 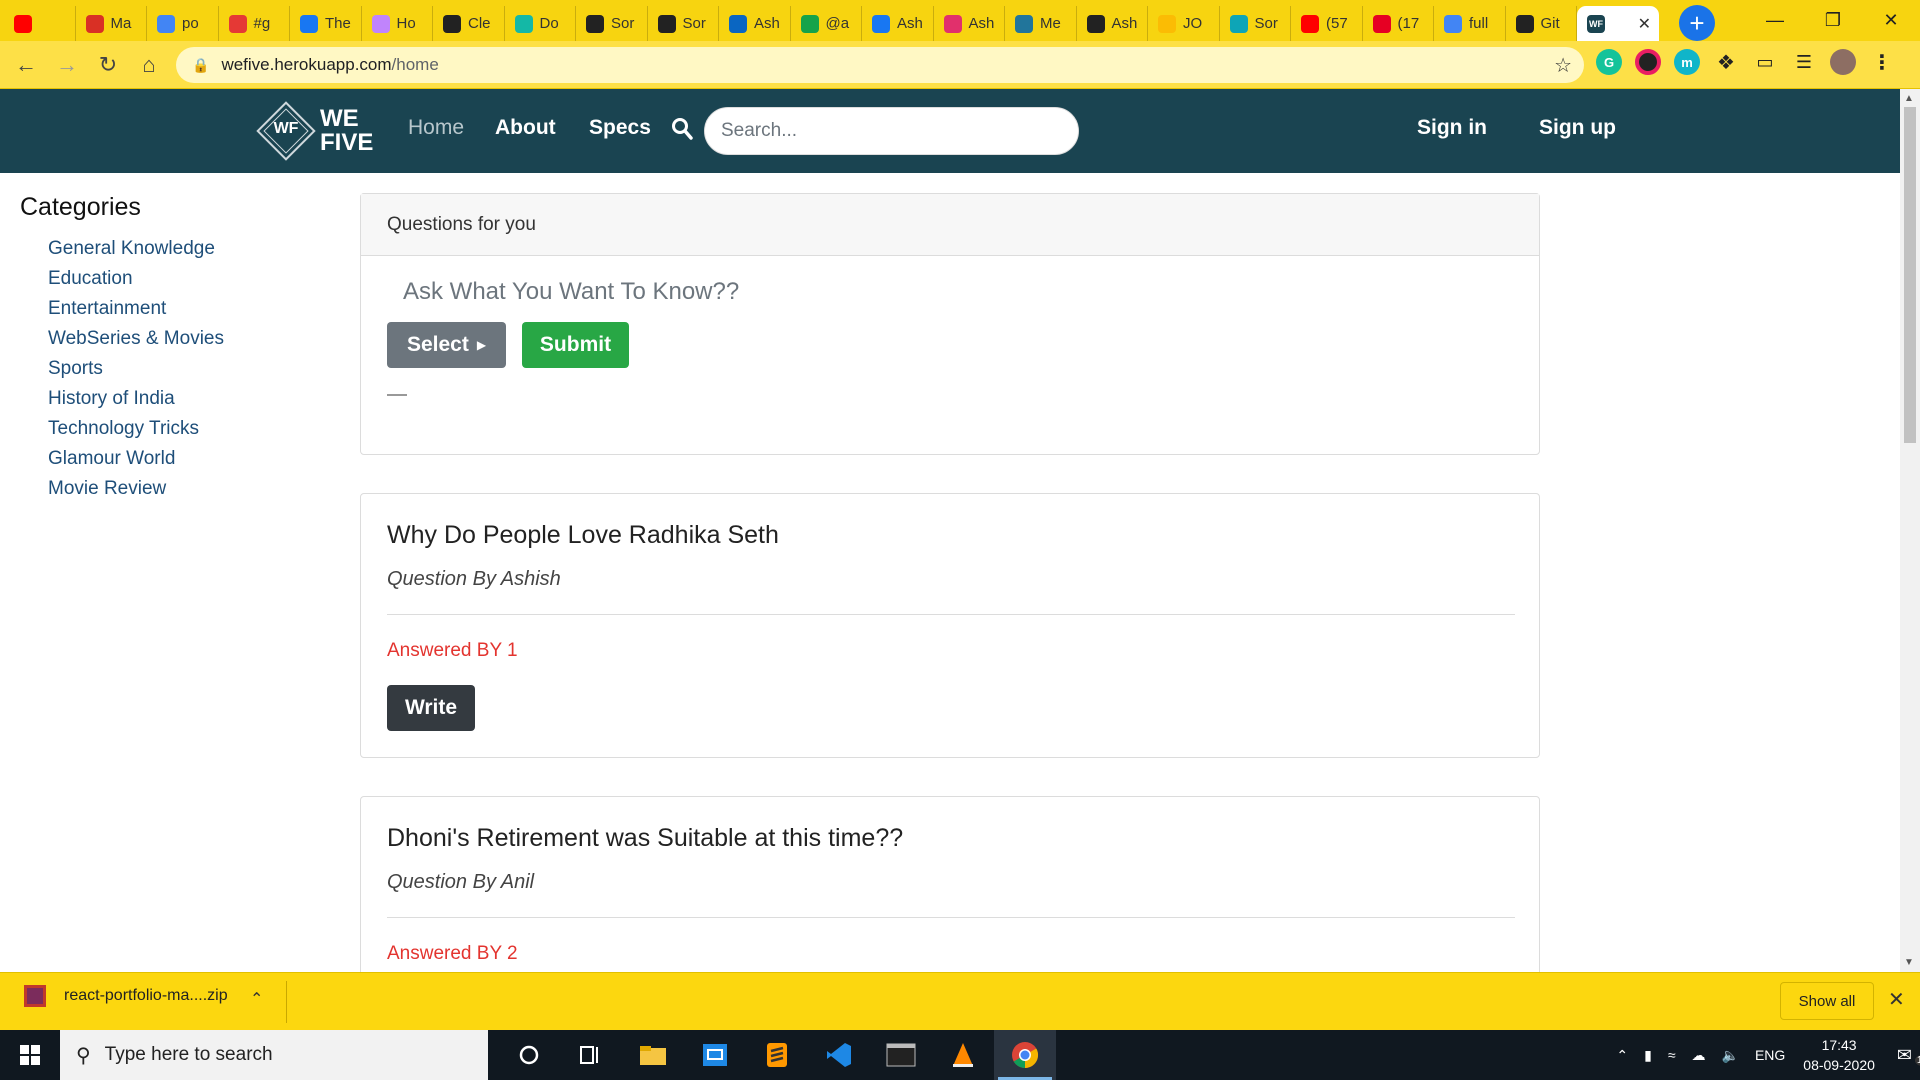 What do you see at coordinates (1839, 1055) in the screenshot?
I see `clock: 17:43 08-09-2020` at bounding box center [1839, 1055].